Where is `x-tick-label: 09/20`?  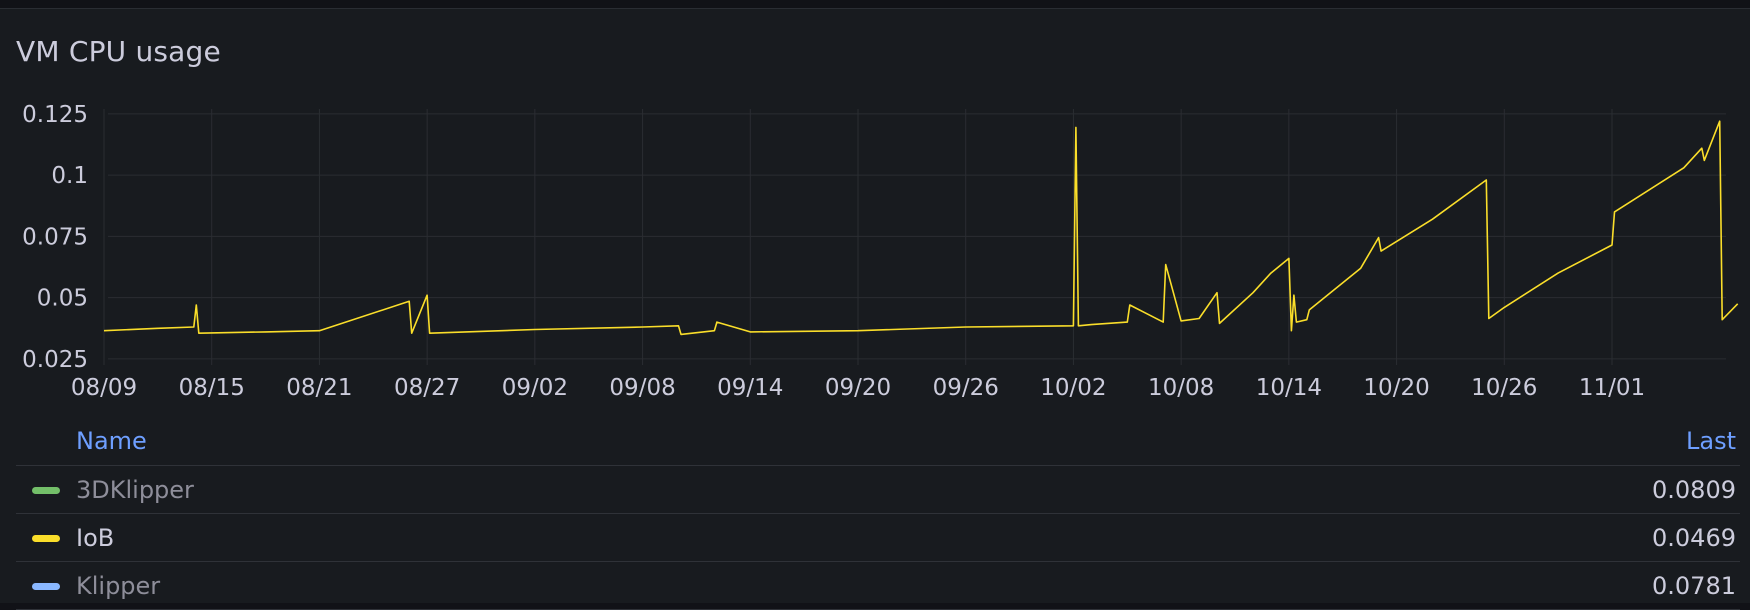
x-tick-label: 09/20 is located at coordinates (858, 388).